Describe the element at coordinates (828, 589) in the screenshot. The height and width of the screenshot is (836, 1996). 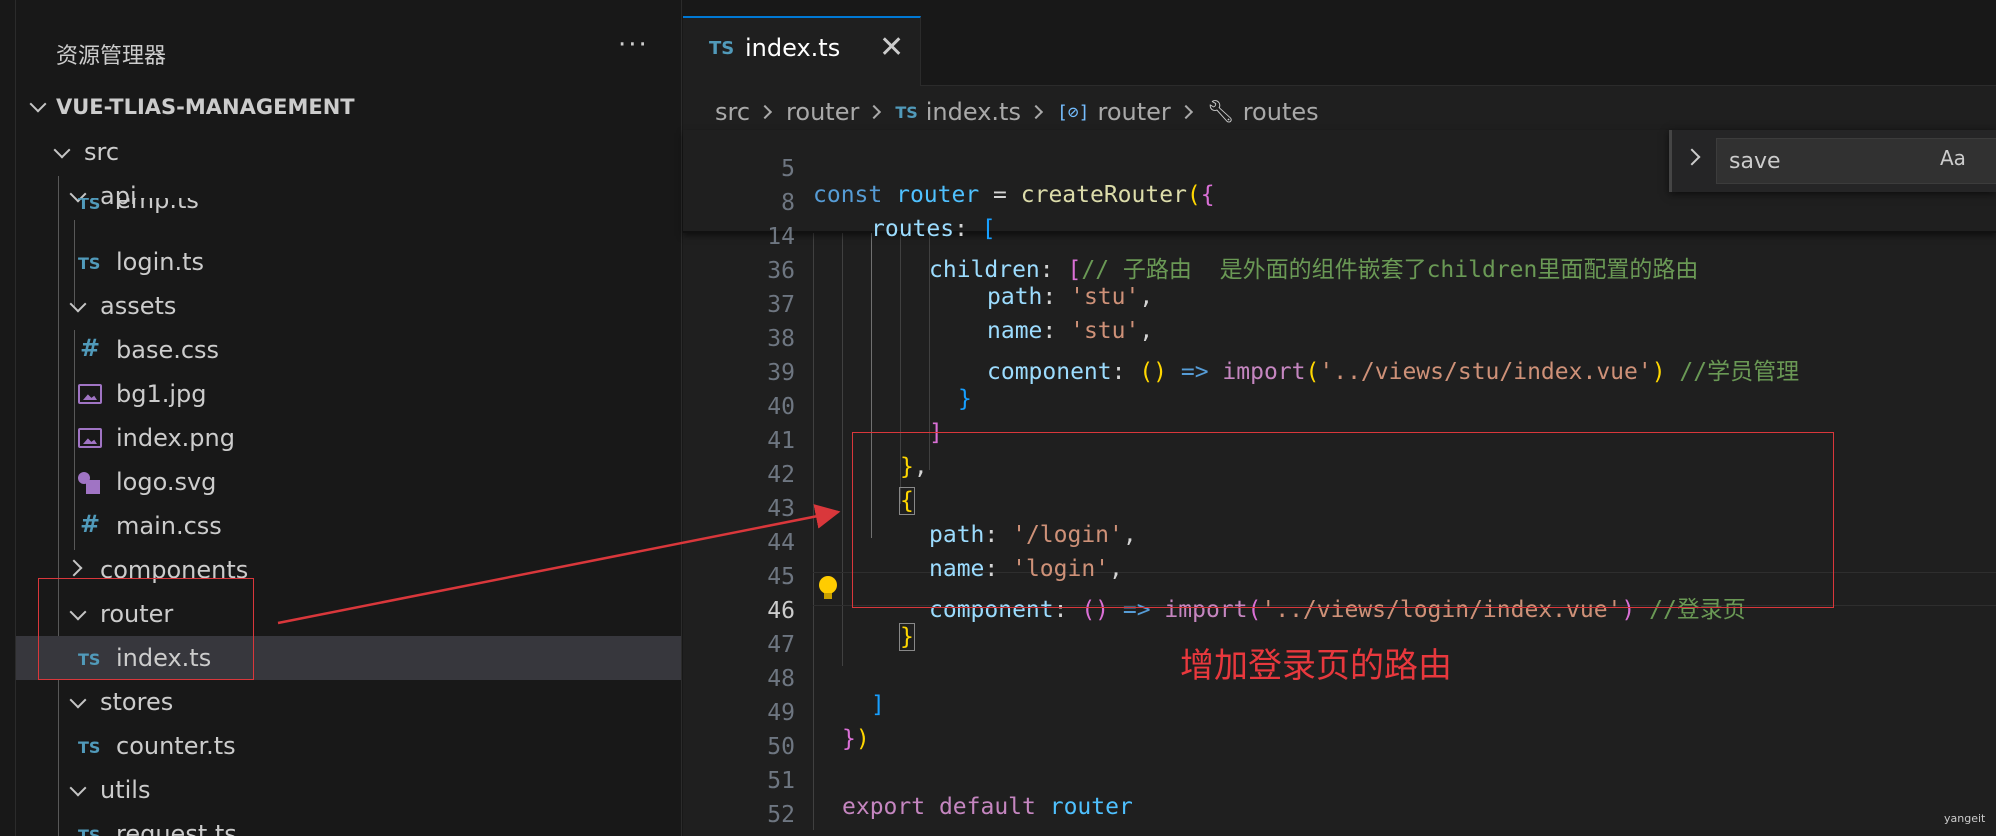
I see `lightbulb-icon` at that location.